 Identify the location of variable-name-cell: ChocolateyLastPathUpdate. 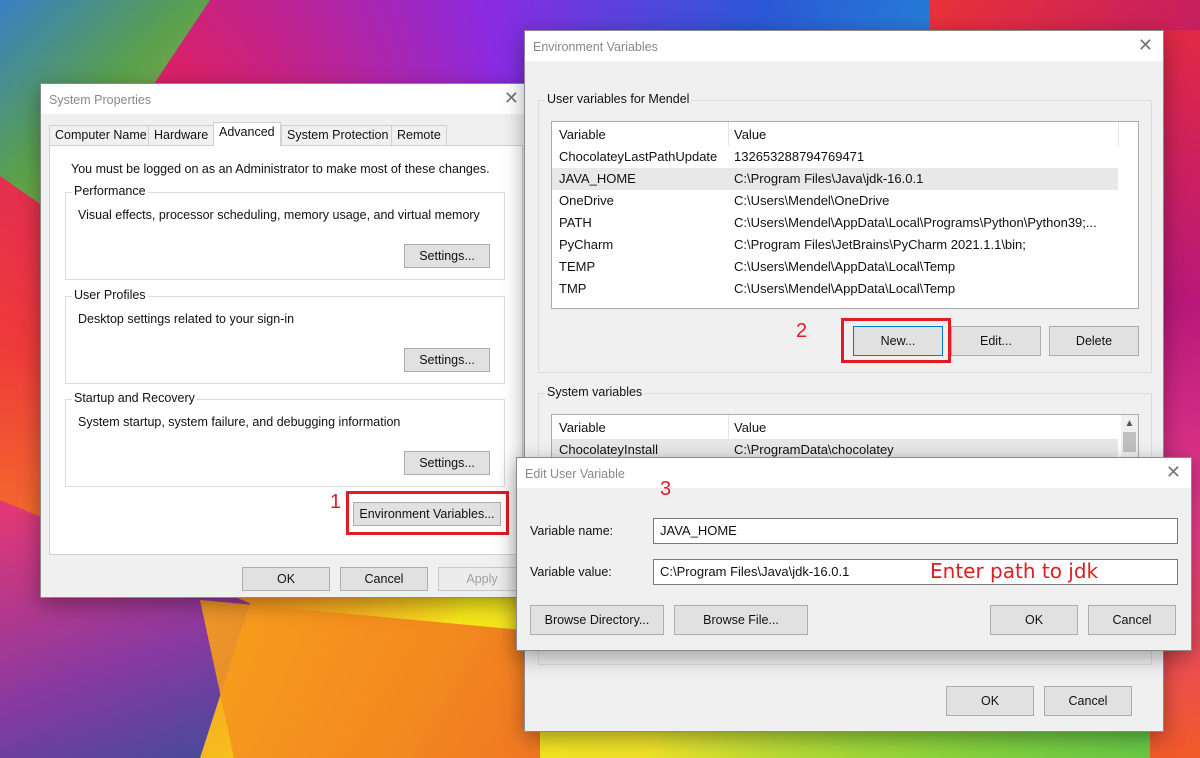
(638, 156).